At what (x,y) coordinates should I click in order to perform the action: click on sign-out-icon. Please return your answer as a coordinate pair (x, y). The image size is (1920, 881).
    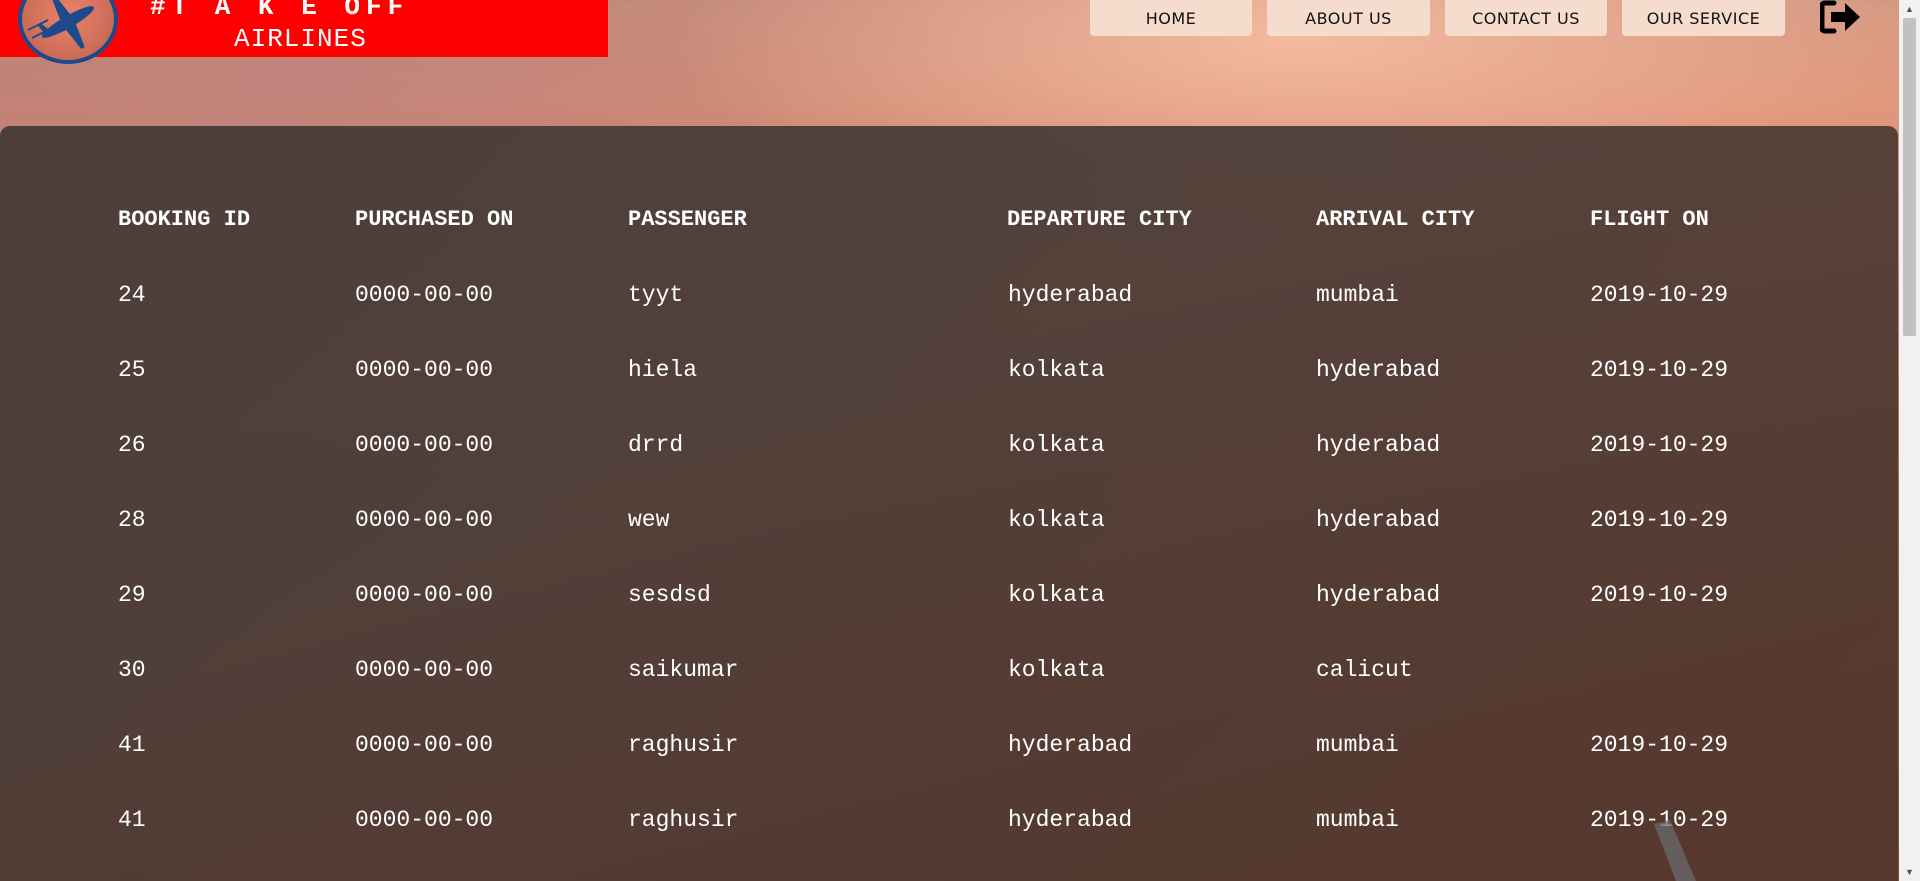
    Looking at the image, I should click on (1840, 17).